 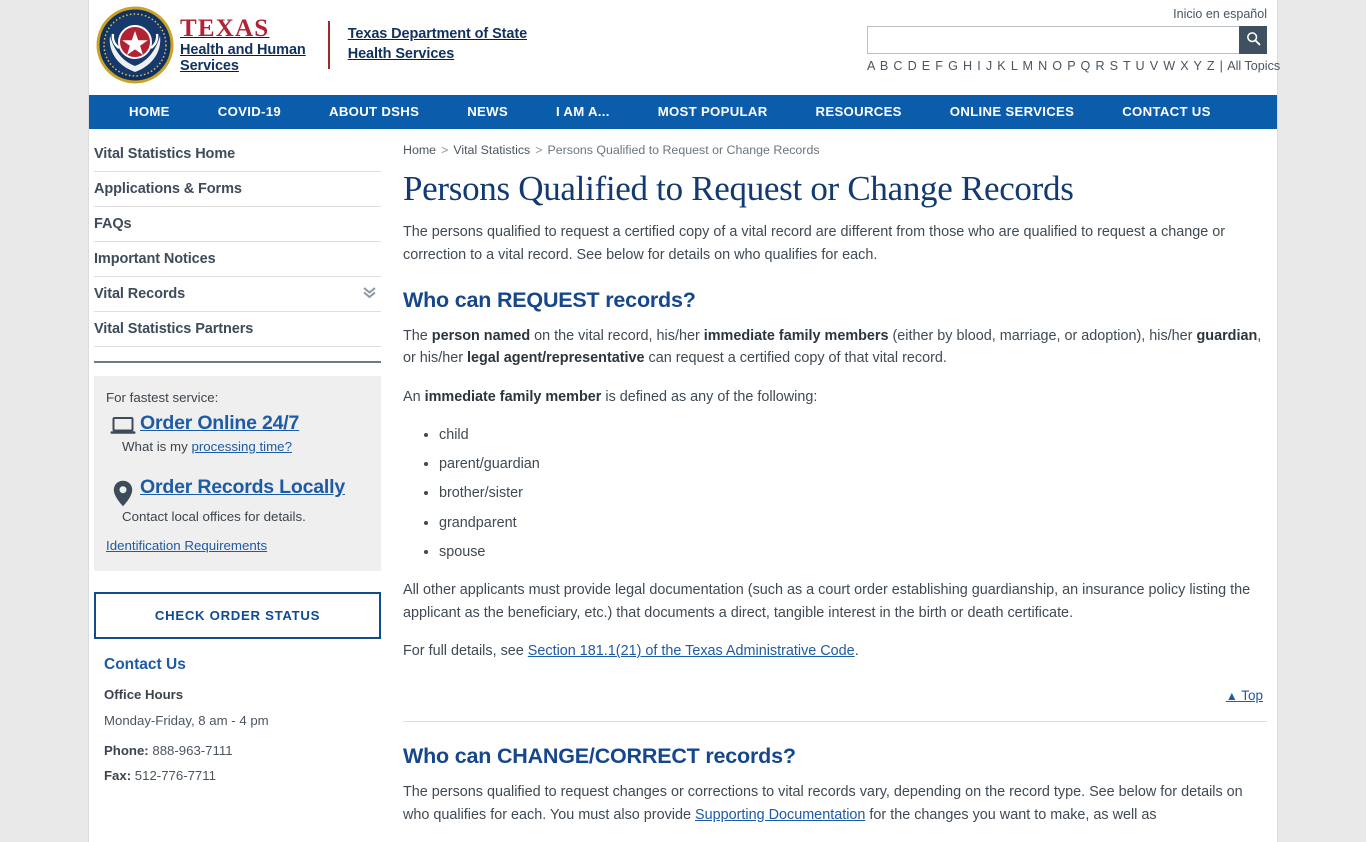 What do you see at coordinates (953, 66) in the screenshot?
I see `alphabet-link-g: G` at bounding box center [953, 66].